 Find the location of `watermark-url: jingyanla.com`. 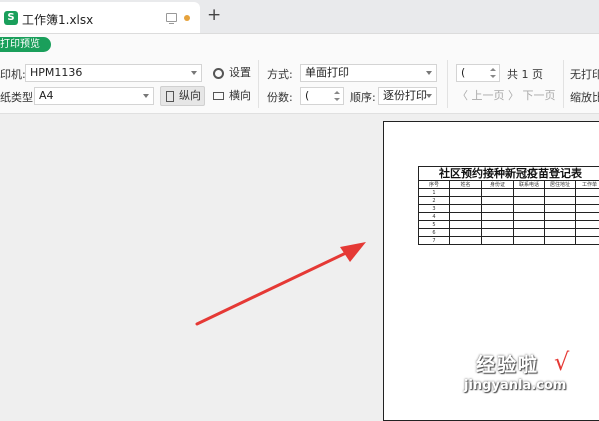

watermark-url: jingyanla.com is located at coordinates (515, 385).